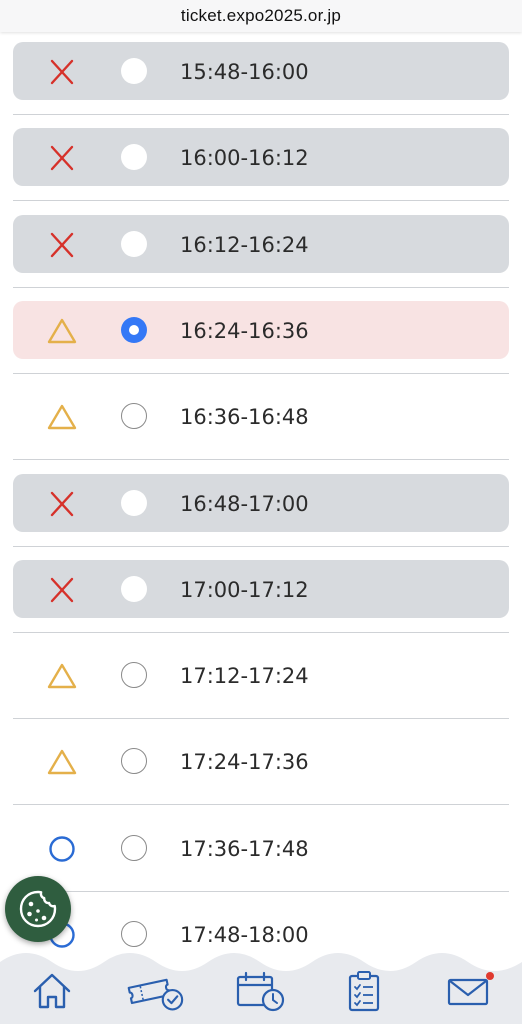 The image size is (522, 1024). I want to click on time-slot-row: 17:36-17:48, so click(261, 852).